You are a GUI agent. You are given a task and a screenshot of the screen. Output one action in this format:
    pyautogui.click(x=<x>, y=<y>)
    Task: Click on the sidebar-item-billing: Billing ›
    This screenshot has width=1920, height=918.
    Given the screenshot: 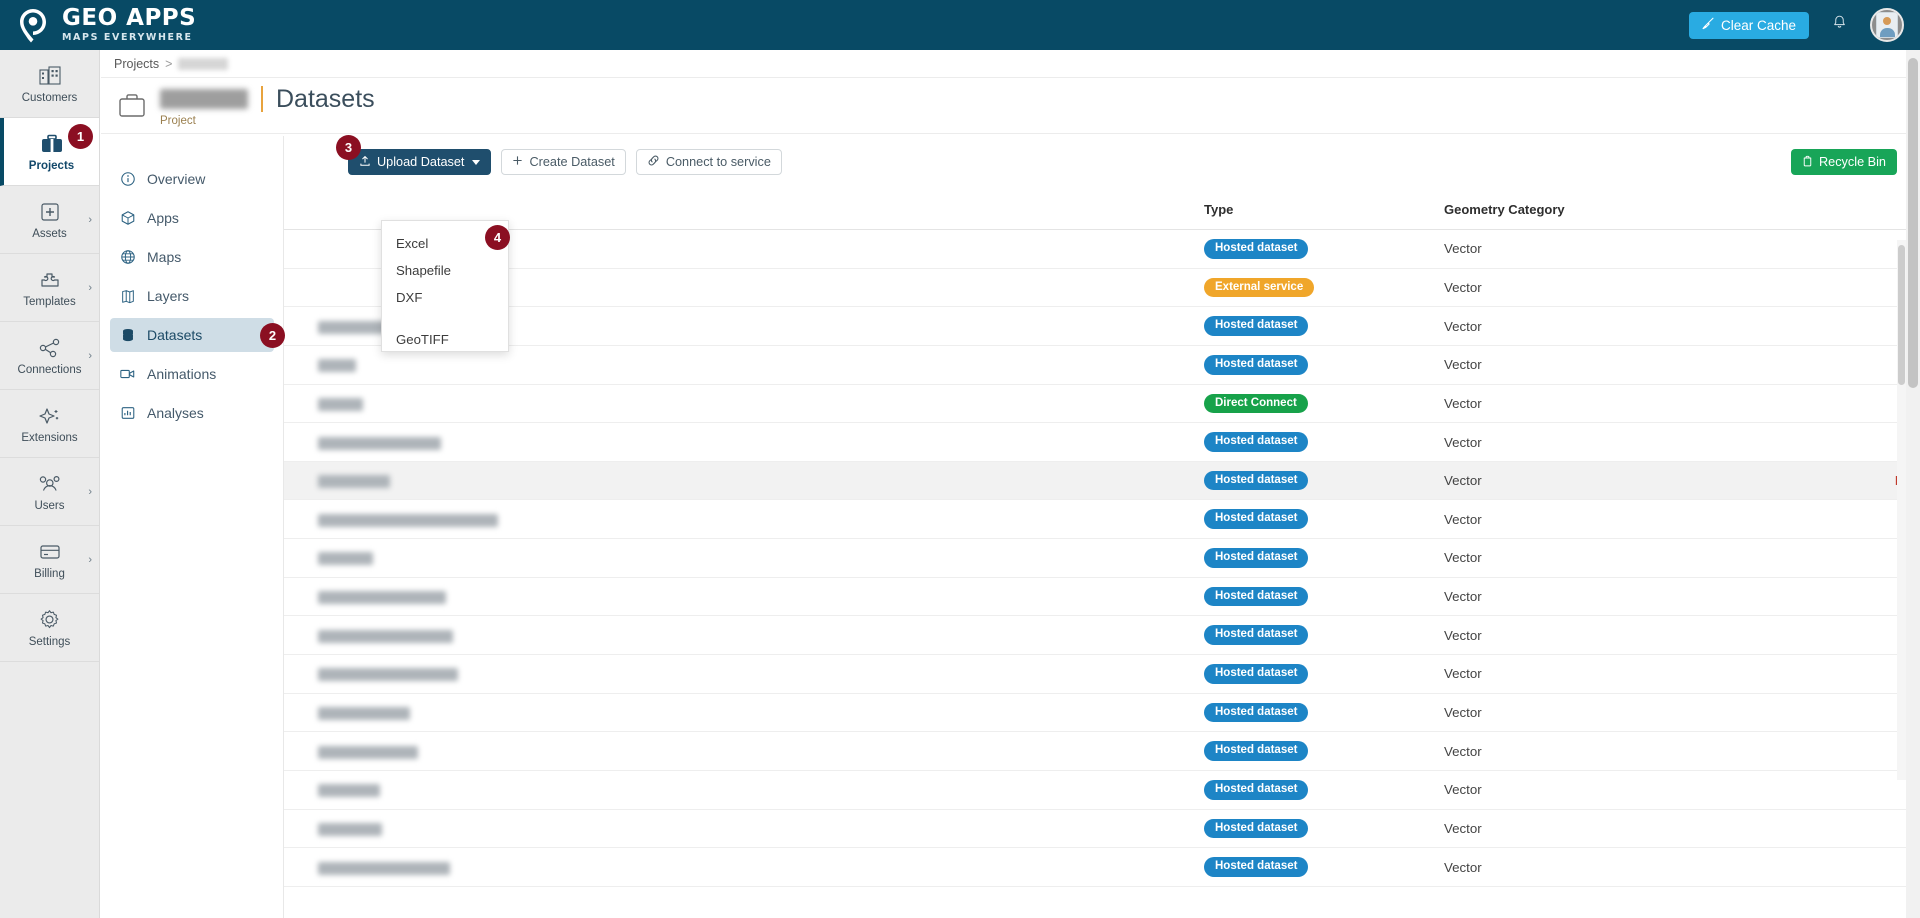 What is the action you would take?
    pyautogui.click(x=49, y=560)
    